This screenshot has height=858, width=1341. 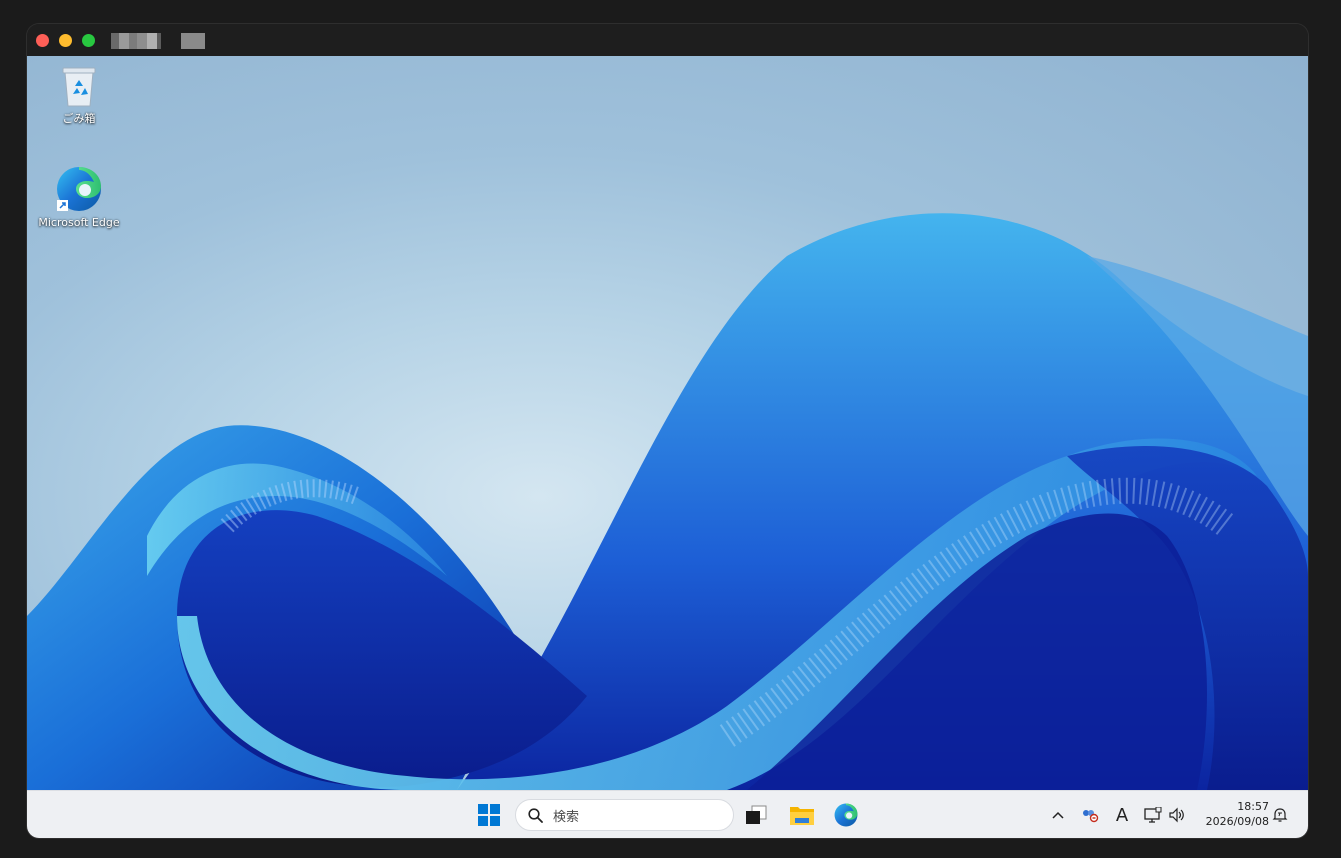 I want to click on volume-button, so click(x=1177, y=815).